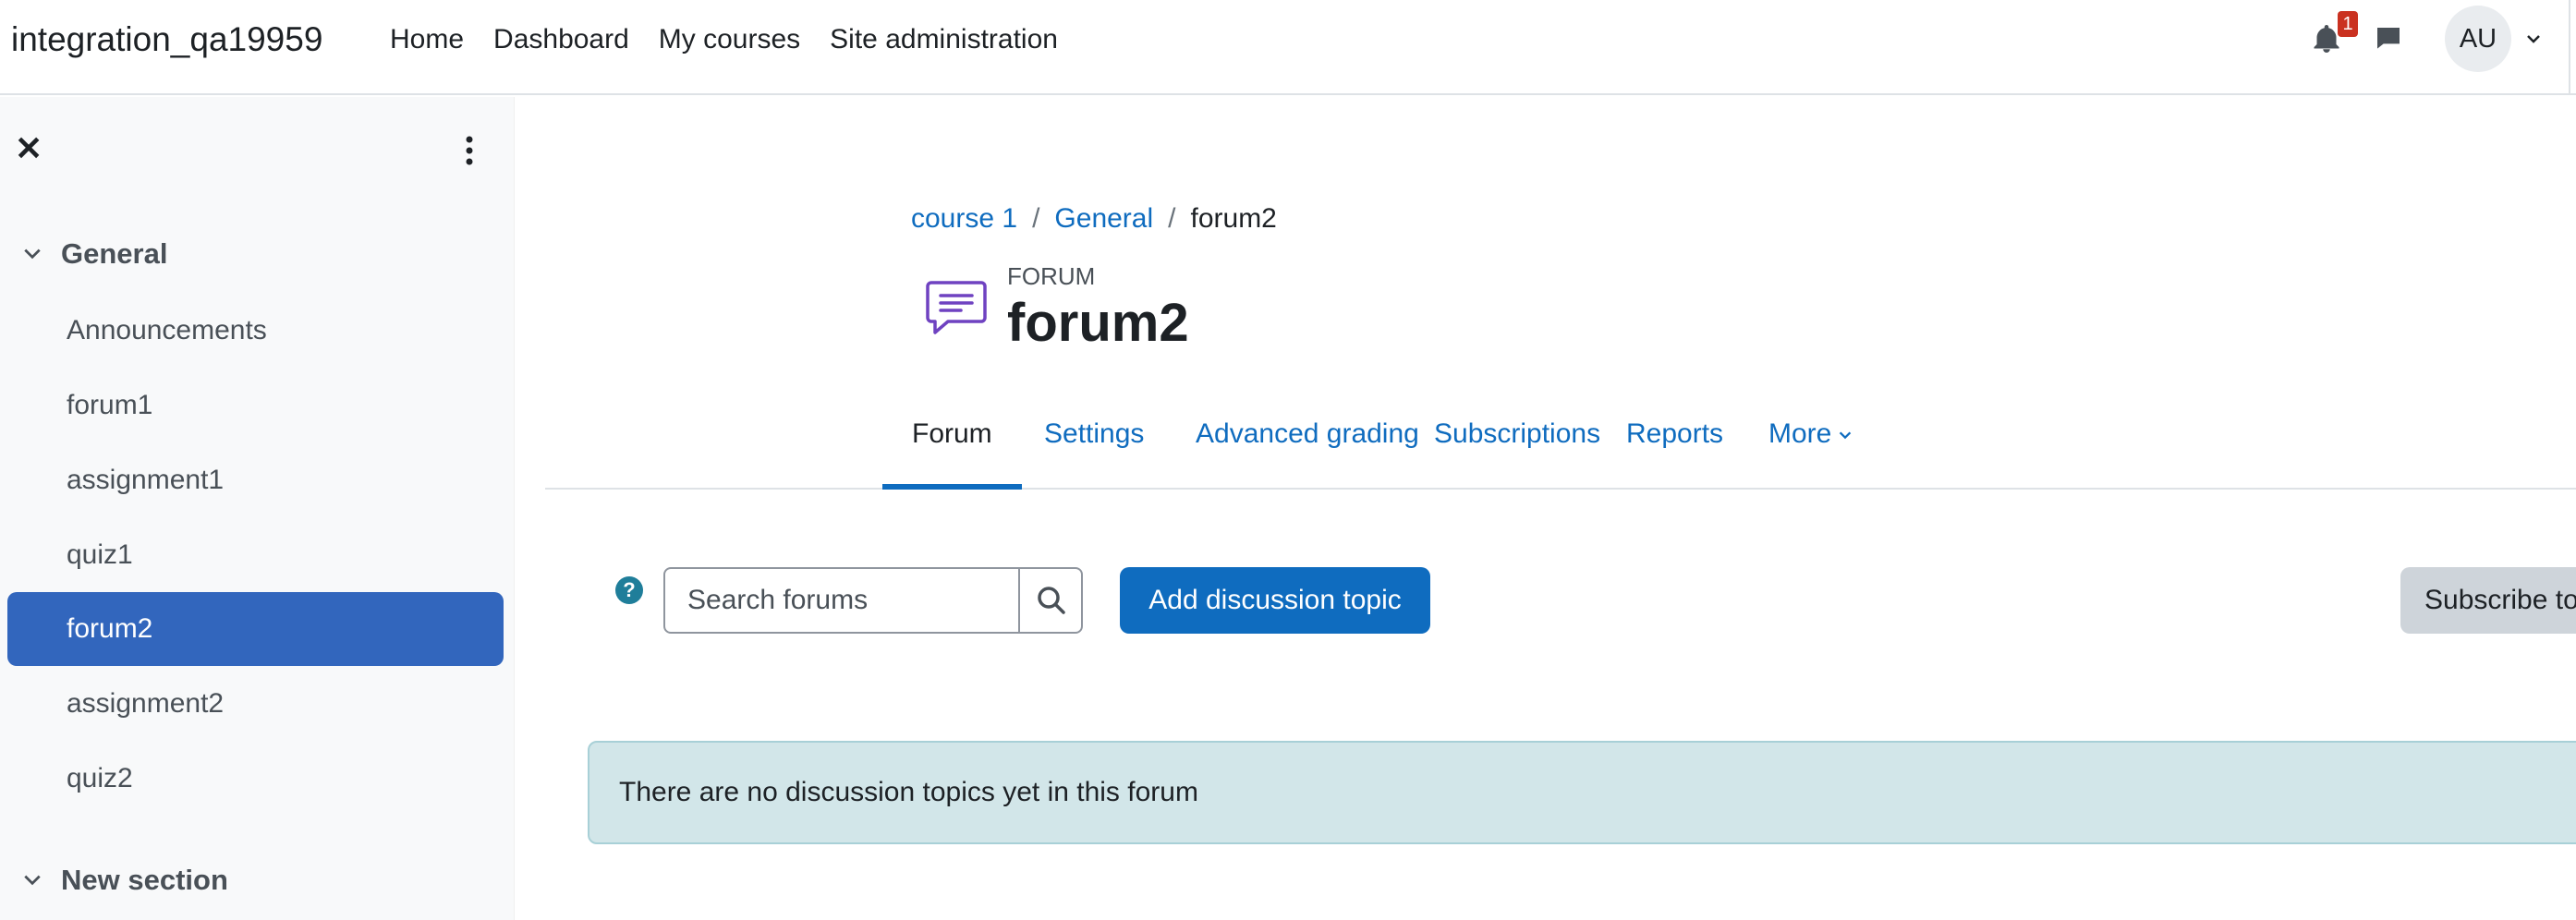  Describe the element at coordinates (629, 590) in the screenshot. I see `help-icon: ?` at that location.